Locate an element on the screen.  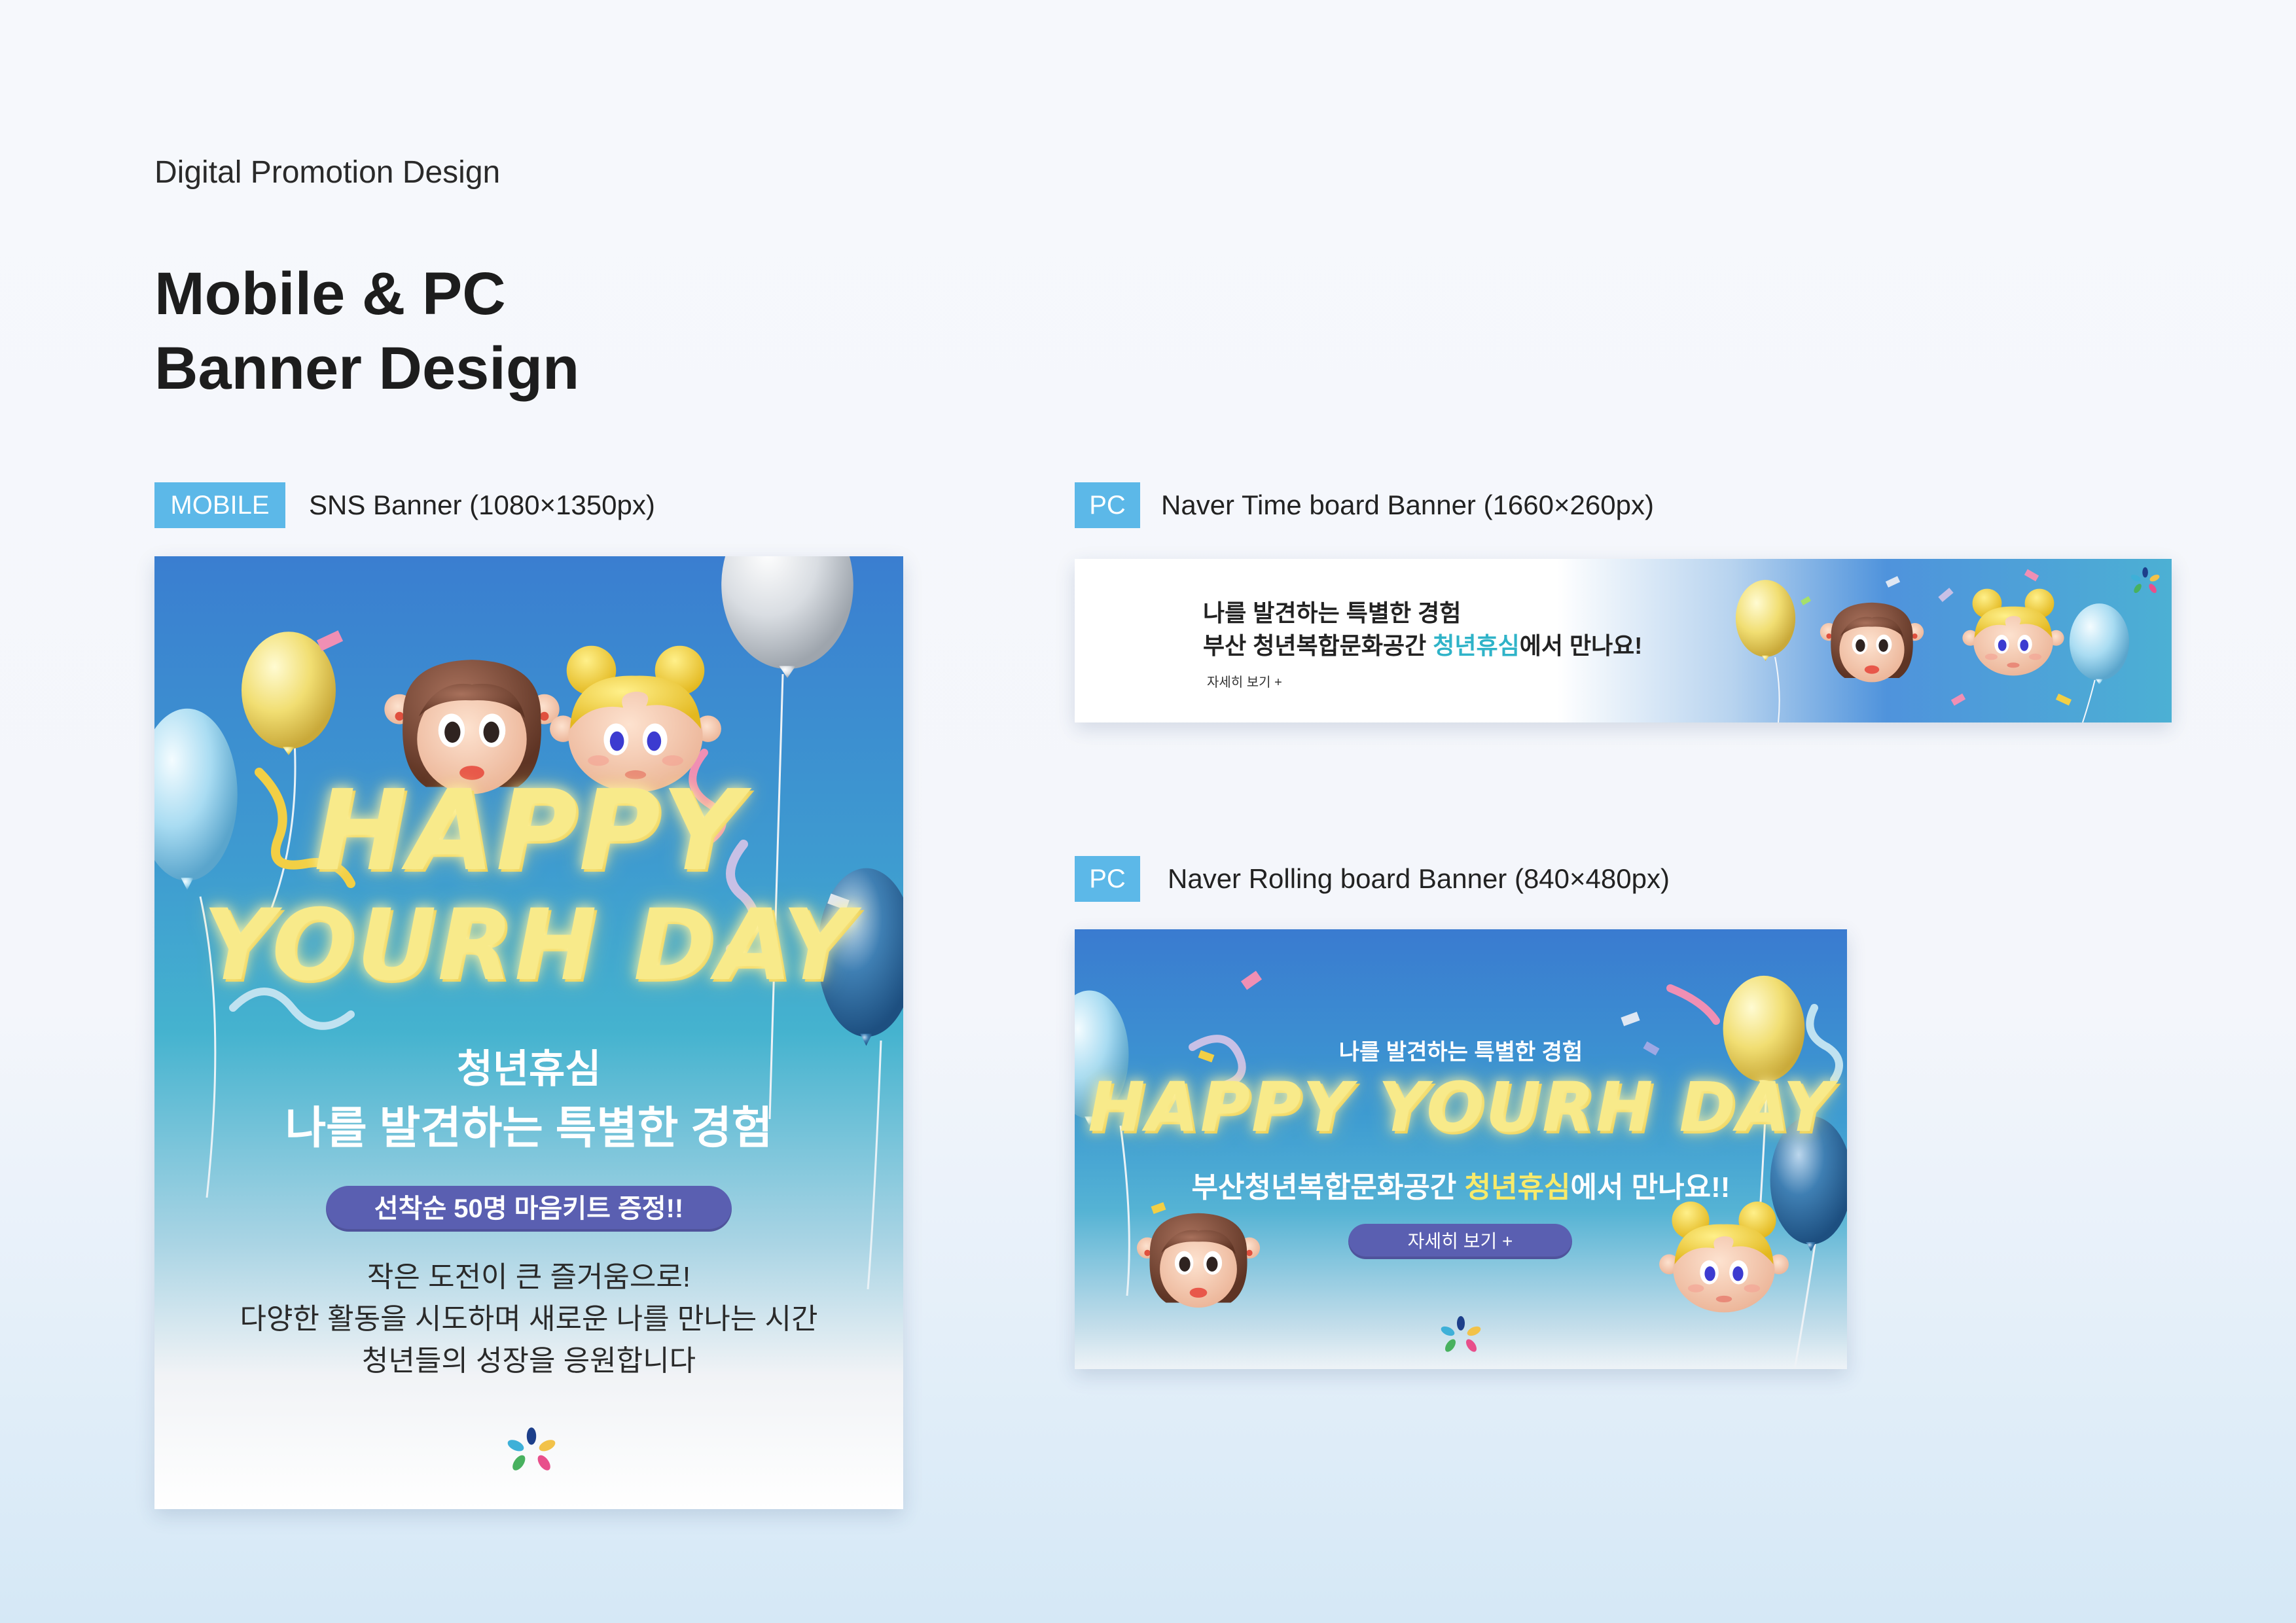
rolling-banner-art is located at coordinates (1461, 1170).